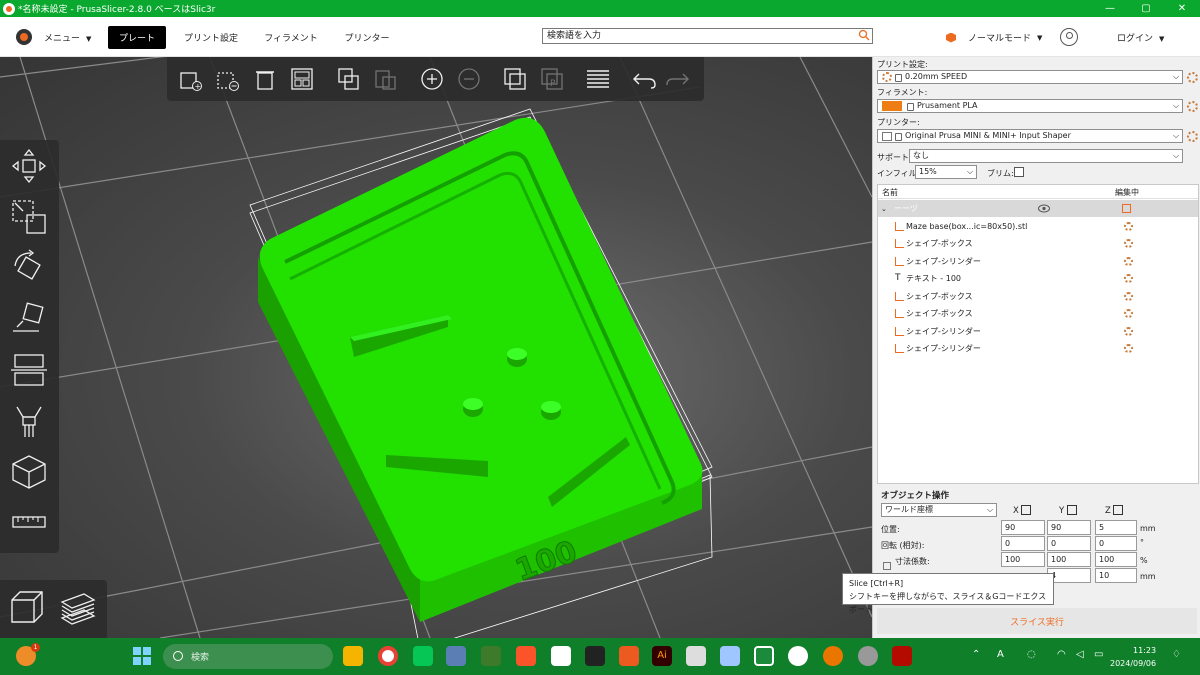 The image size is (1200, 675). I want to click on volume-icon: ◁, so click(1080, 654).